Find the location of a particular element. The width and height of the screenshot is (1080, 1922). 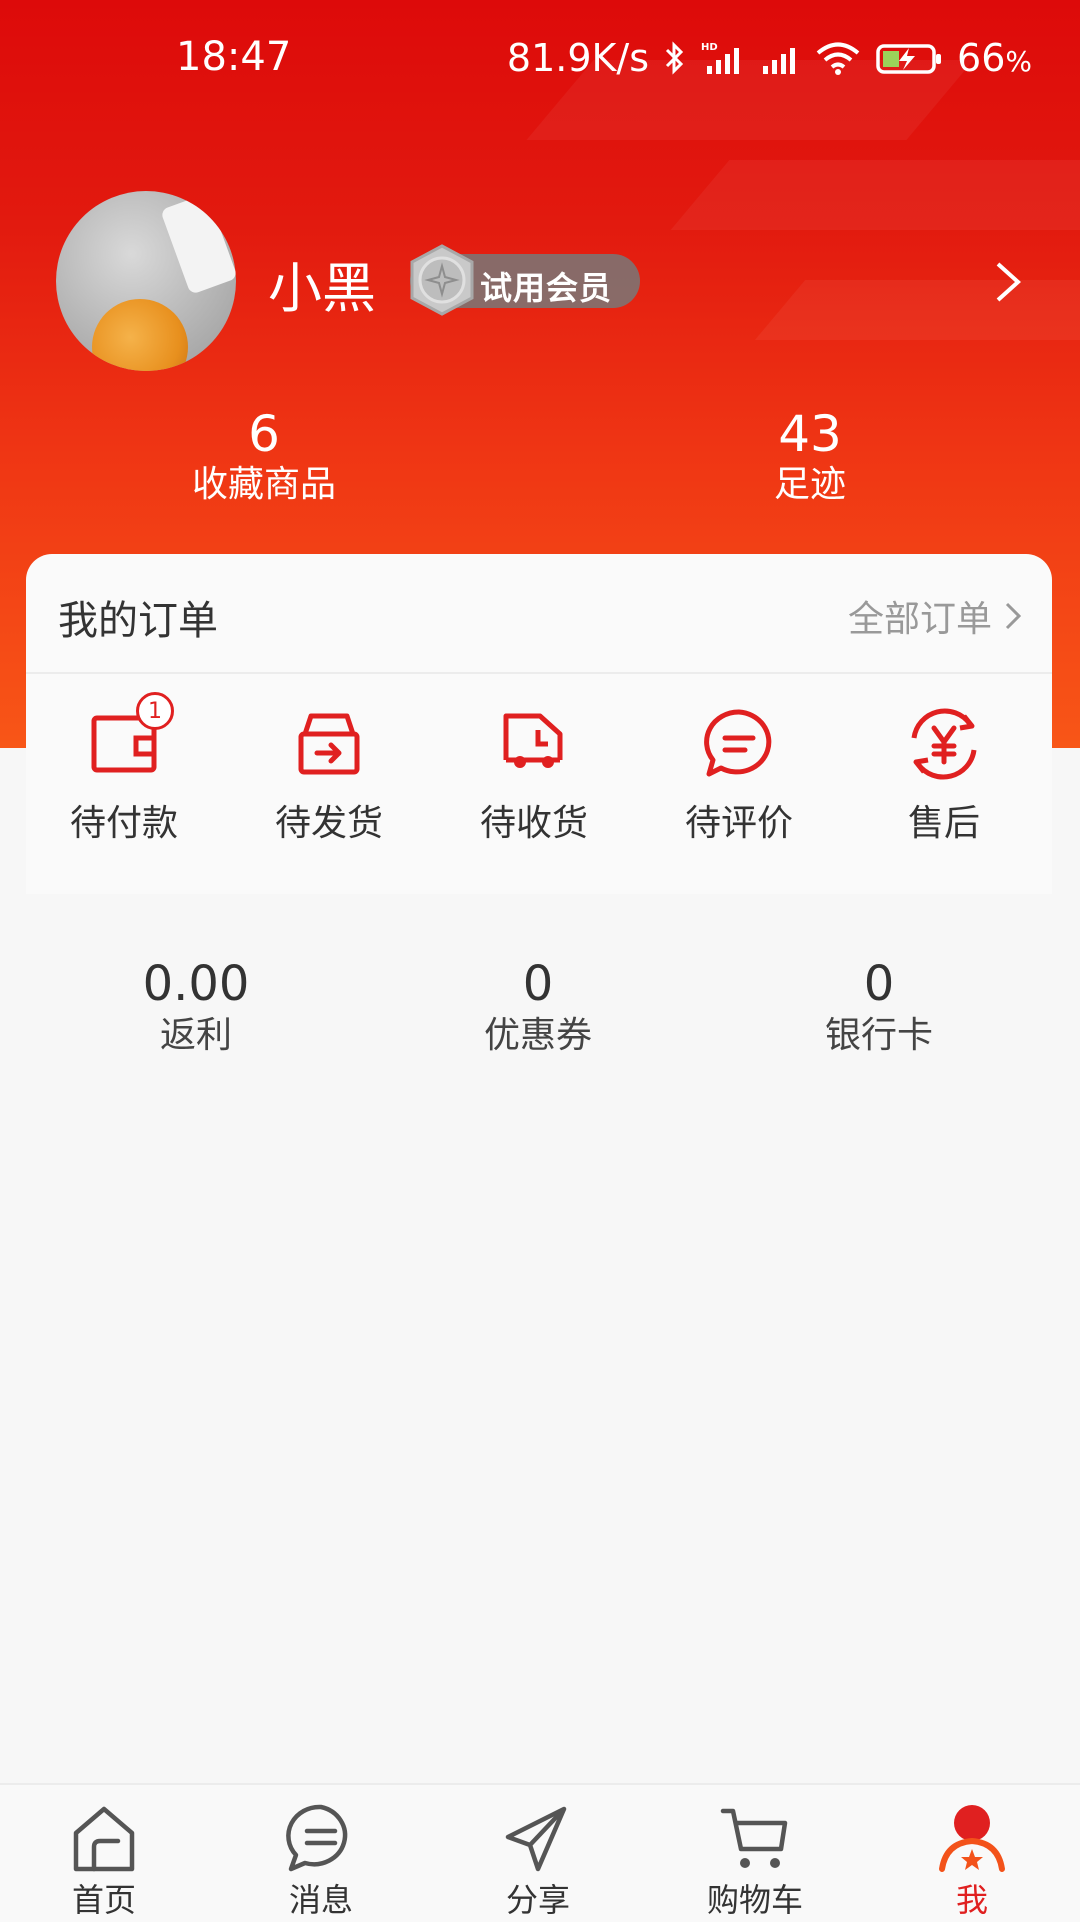

nav-messages: 消息 is located at coordinates (321, 1862).